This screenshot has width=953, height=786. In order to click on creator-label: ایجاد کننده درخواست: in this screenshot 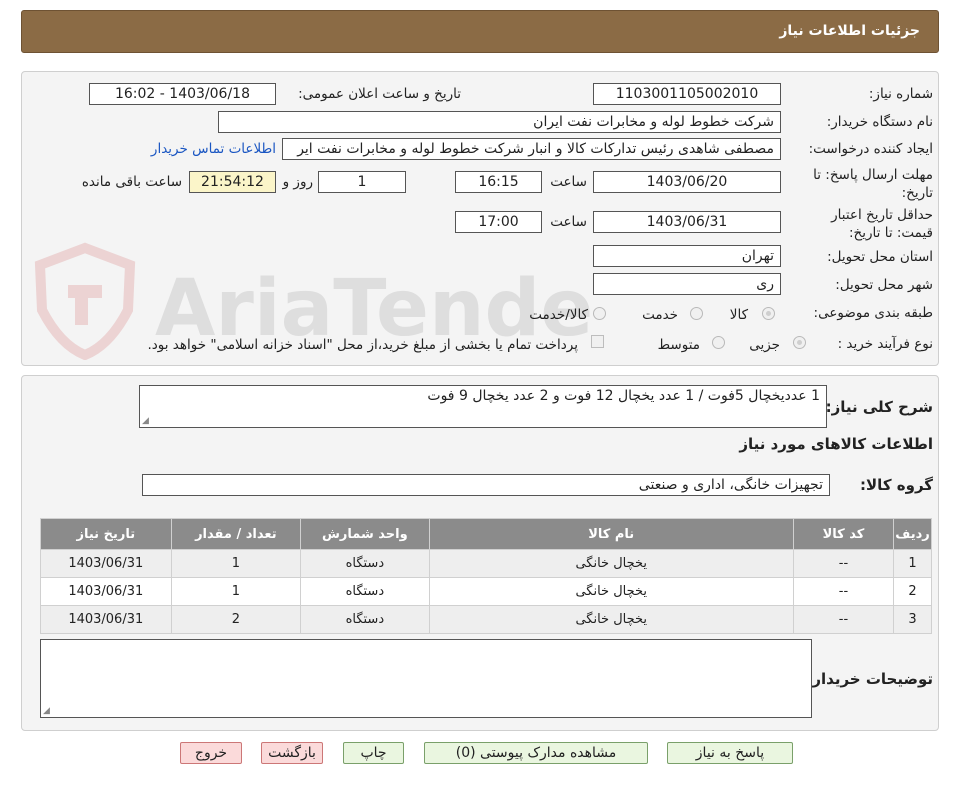, I will do `click(870, 149)`.